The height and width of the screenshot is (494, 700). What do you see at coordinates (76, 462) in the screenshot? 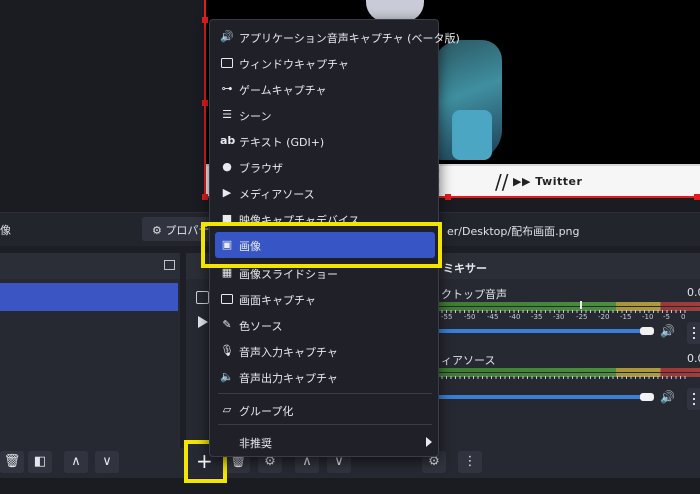
I see `move-scene-up-button: ∧` at bounding box center [76, 462].